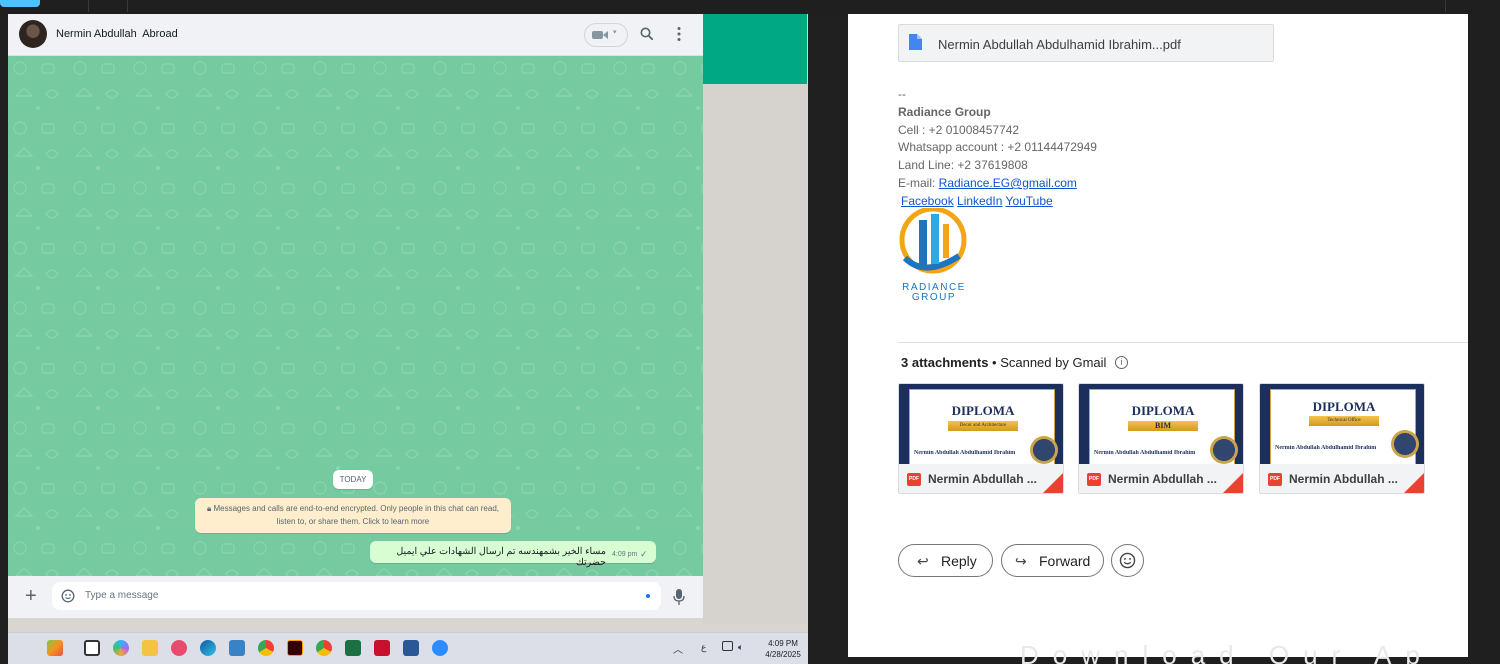  Describe the element at coordinates (117, 34) in the screenshot. I see `contact-name: Nermin Abdullah Abroad` at that location.